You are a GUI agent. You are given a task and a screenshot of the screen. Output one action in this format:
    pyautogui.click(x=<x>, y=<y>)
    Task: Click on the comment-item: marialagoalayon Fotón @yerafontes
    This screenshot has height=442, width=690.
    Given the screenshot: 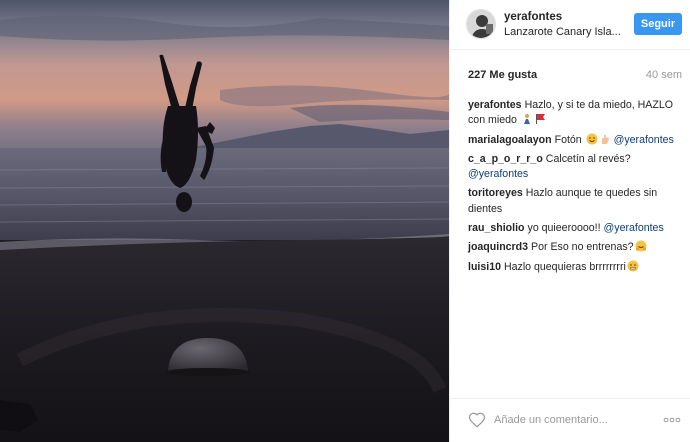 What is the action you would take?
    pyautogui.click(x=576, y=140)
    